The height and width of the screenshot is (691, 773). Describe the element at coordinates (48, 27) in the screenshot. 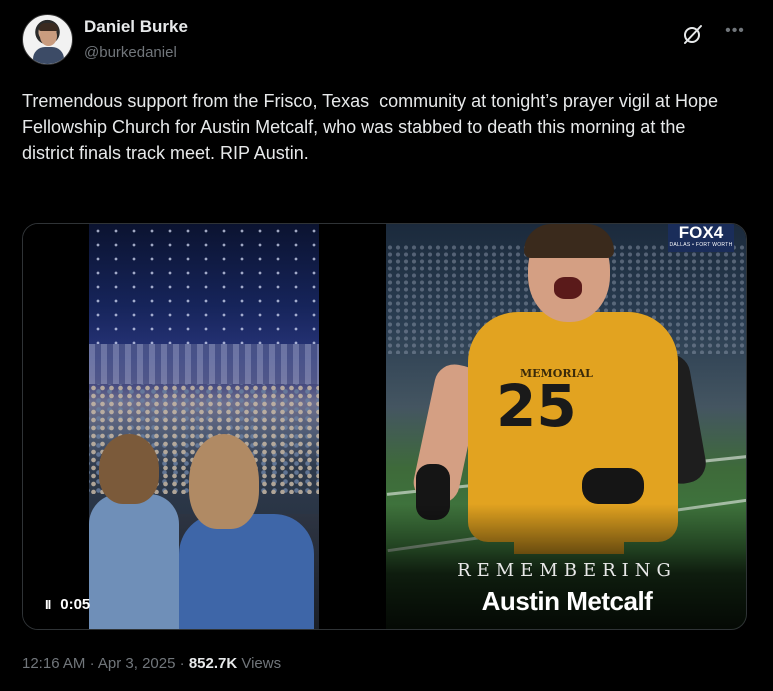

I see `avatar-hair` at that location.